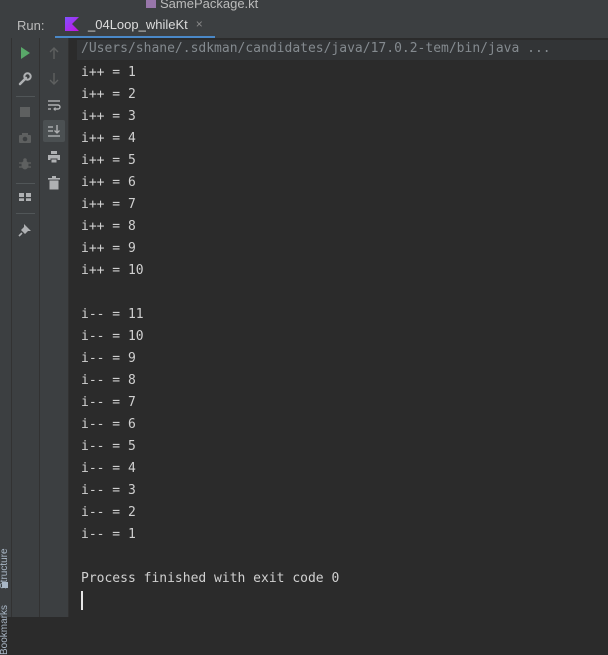 The width and height of the screenshot is (608, 655). Describe the element at coordinates (108, 446) in the screenshot. I see `console-line: i-- = 5` at that location.